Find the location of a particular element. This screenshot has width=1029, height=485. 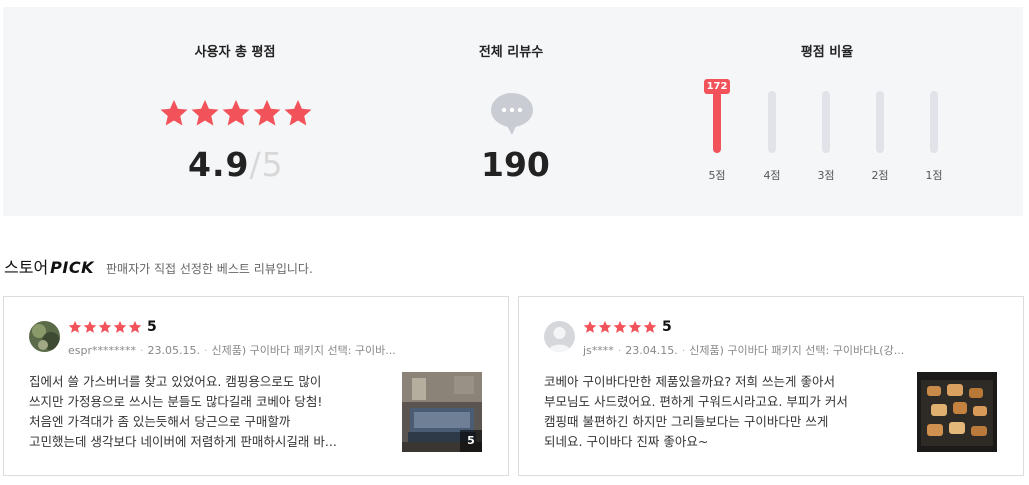

store-pick-title-store: 스토어 is located at coordinates (26, 267).